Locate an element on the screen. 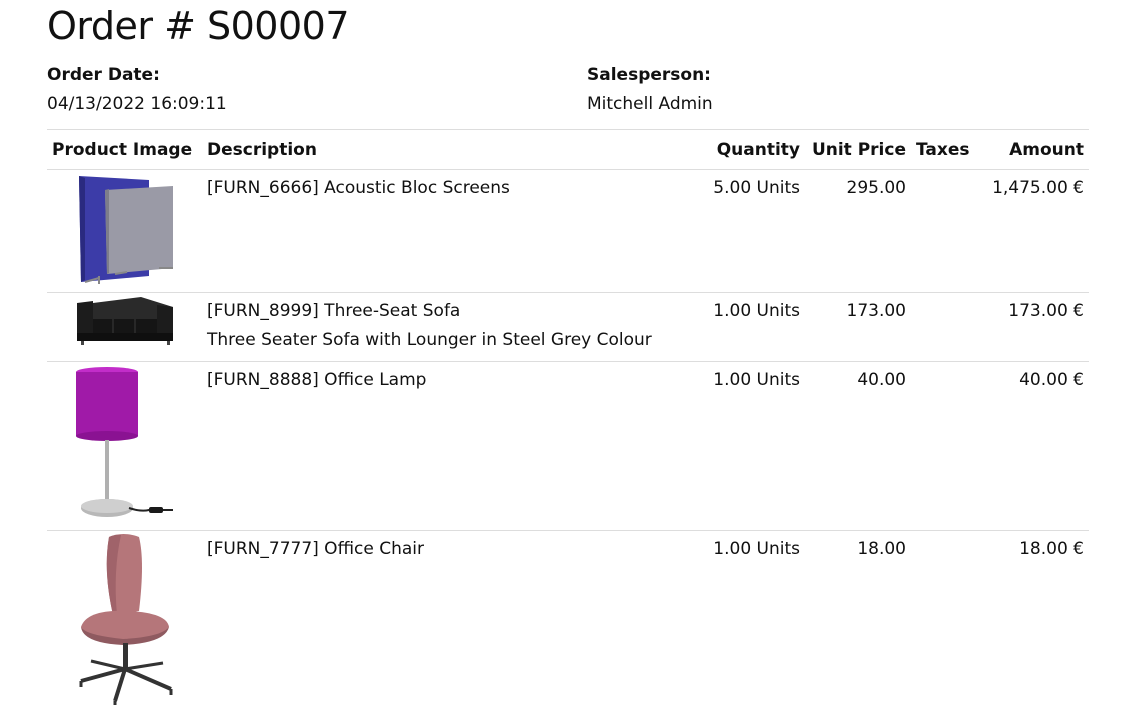 This screenshot has height=726, width=1130. header-unit-price: Unit Price is located at coordinates (858, 149).